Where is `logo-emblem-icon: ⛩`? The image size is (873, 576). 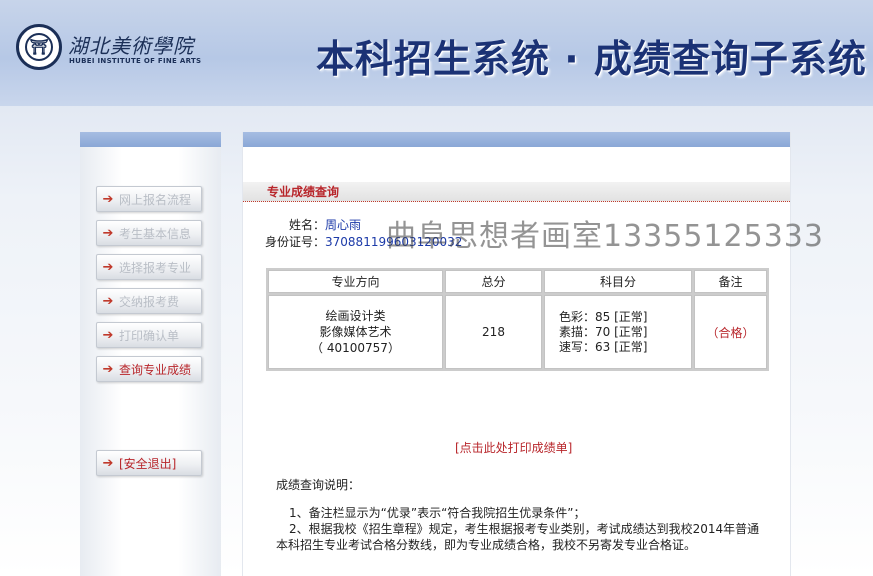
logo-emblem-icon: ⛩ is located at coordinates (39, 47).